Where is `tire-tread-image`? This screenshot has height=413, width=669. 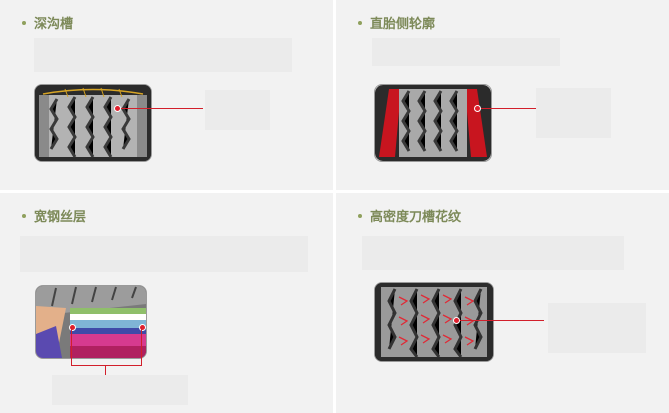 tire-tread-image is located at coordinates (93, 123).